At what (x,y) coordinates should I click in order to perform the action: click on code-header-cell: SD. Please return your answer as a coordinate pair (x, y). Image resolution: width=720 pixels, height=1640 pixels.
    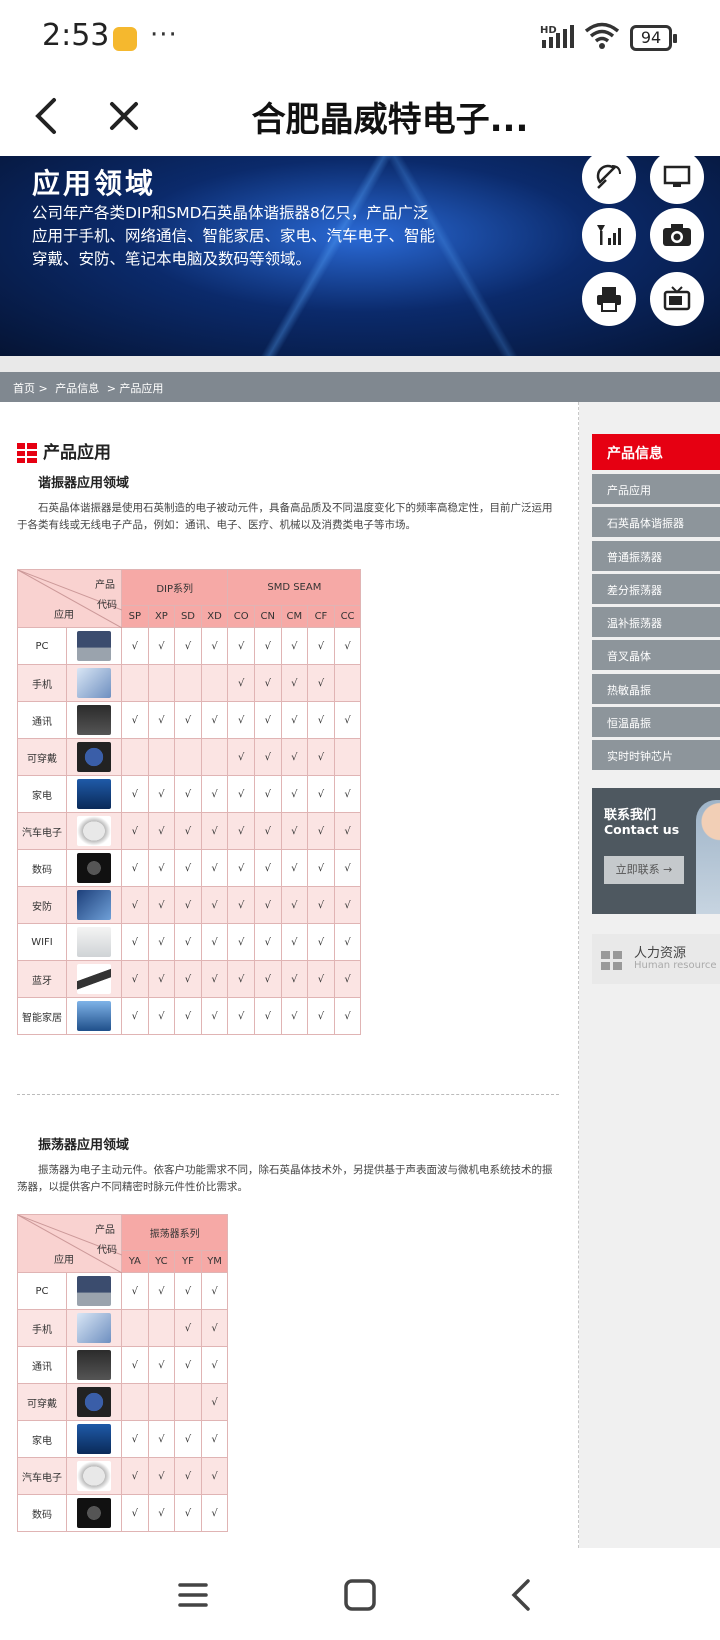
    Looking at the image, I should click on (188, 616).